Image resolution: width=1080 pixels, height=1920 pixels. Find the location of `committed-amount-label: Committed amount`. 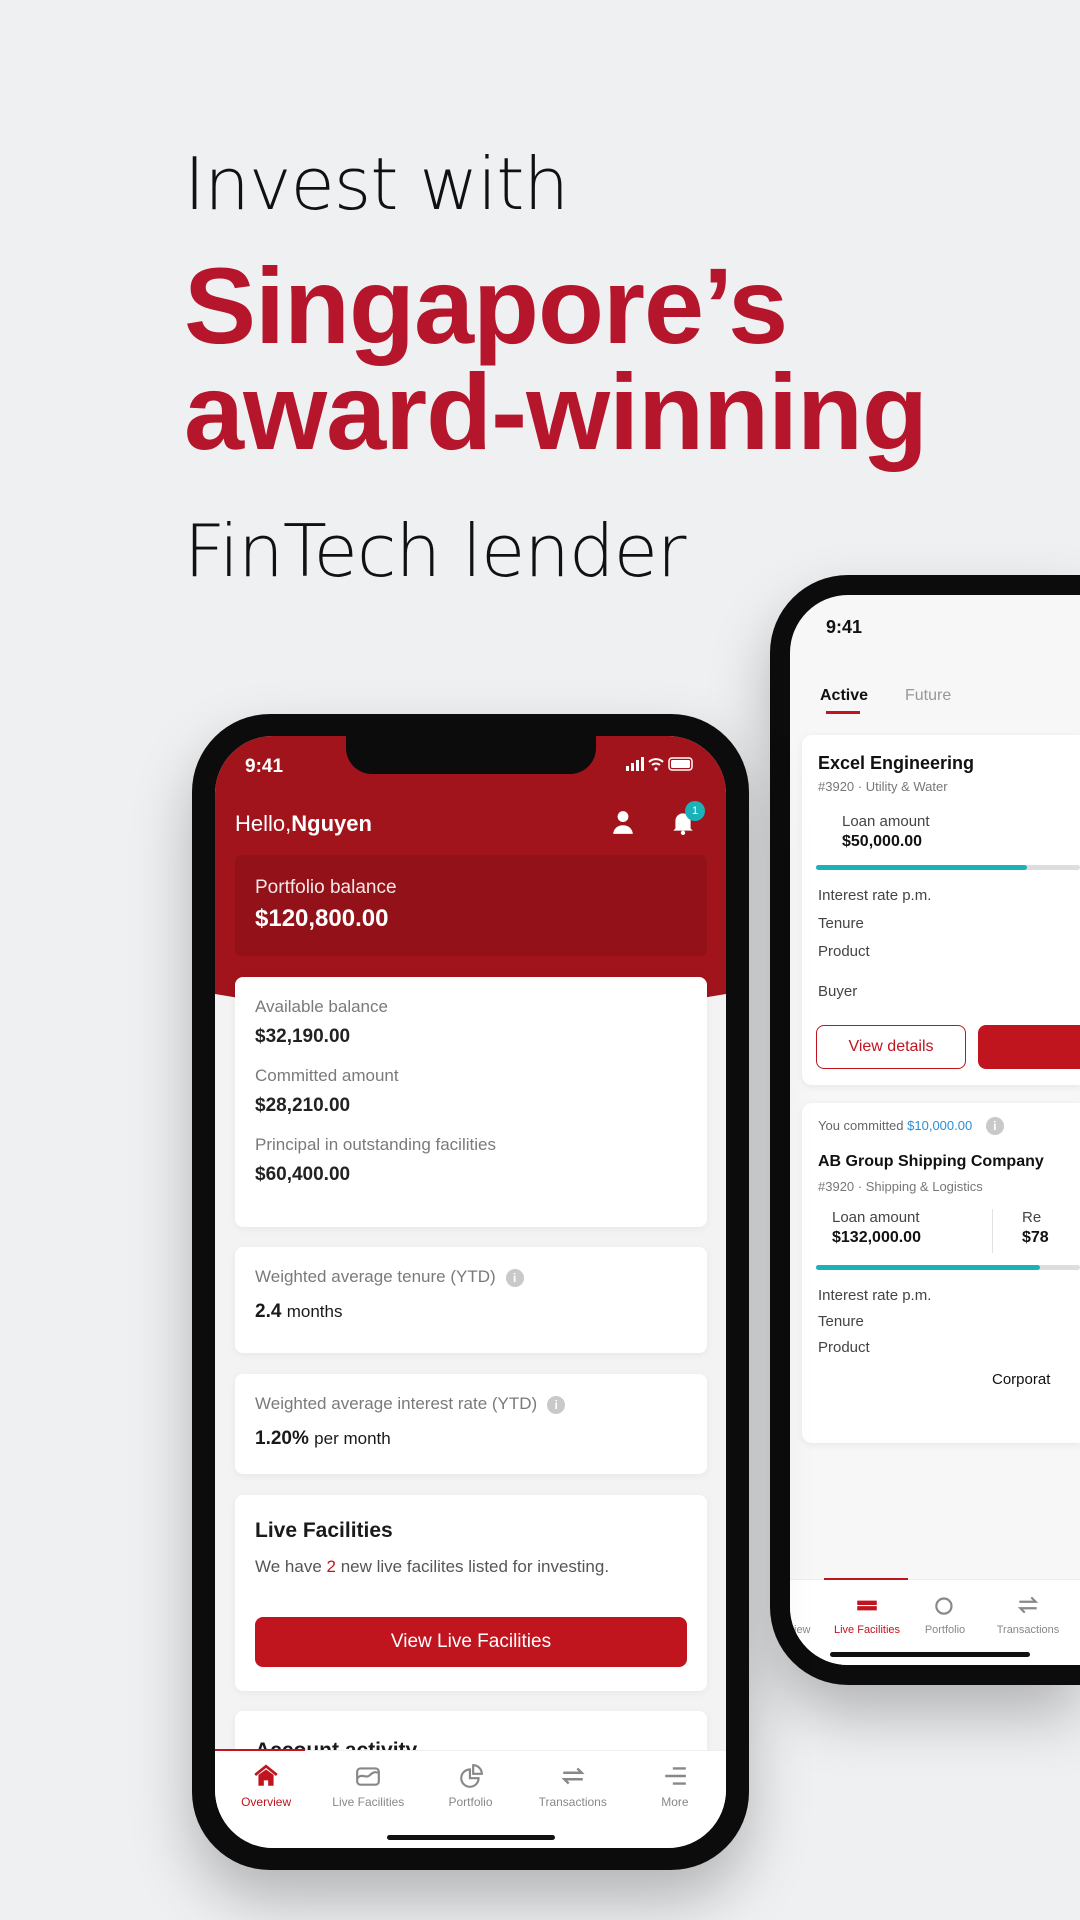

committed-amount-label: Committed amount is located at coordinates (327, 1075).